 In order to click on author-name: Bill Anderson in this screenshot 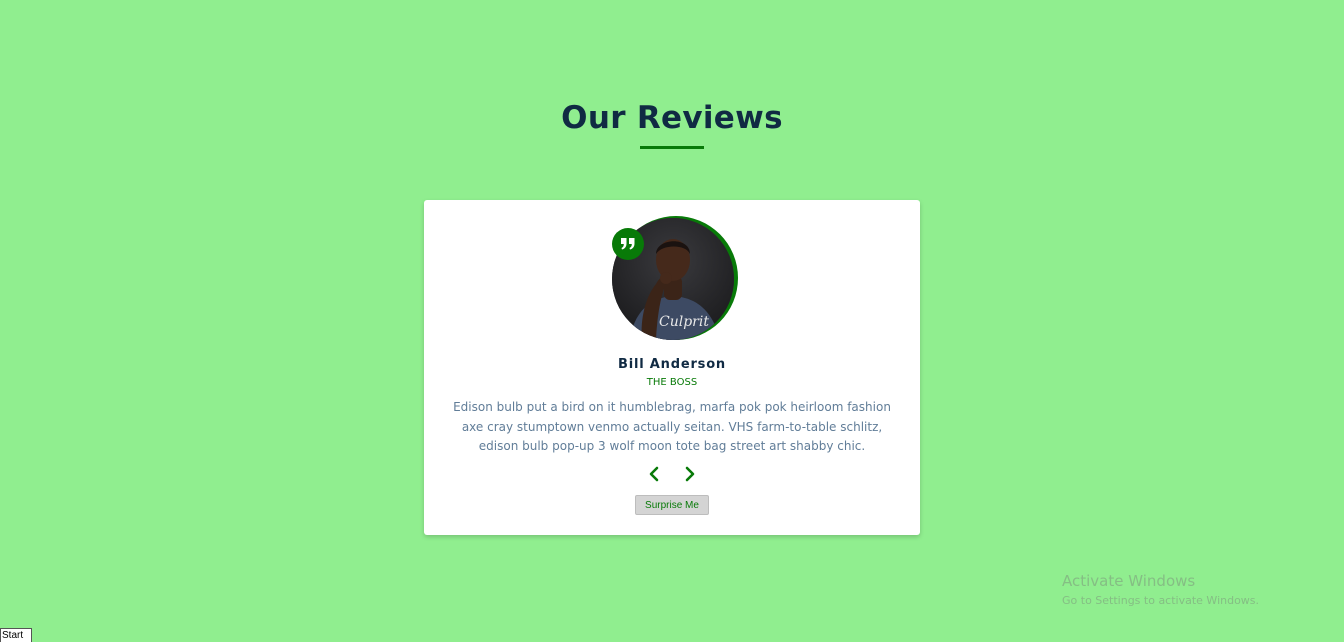, I will do `click(672, 364)`.